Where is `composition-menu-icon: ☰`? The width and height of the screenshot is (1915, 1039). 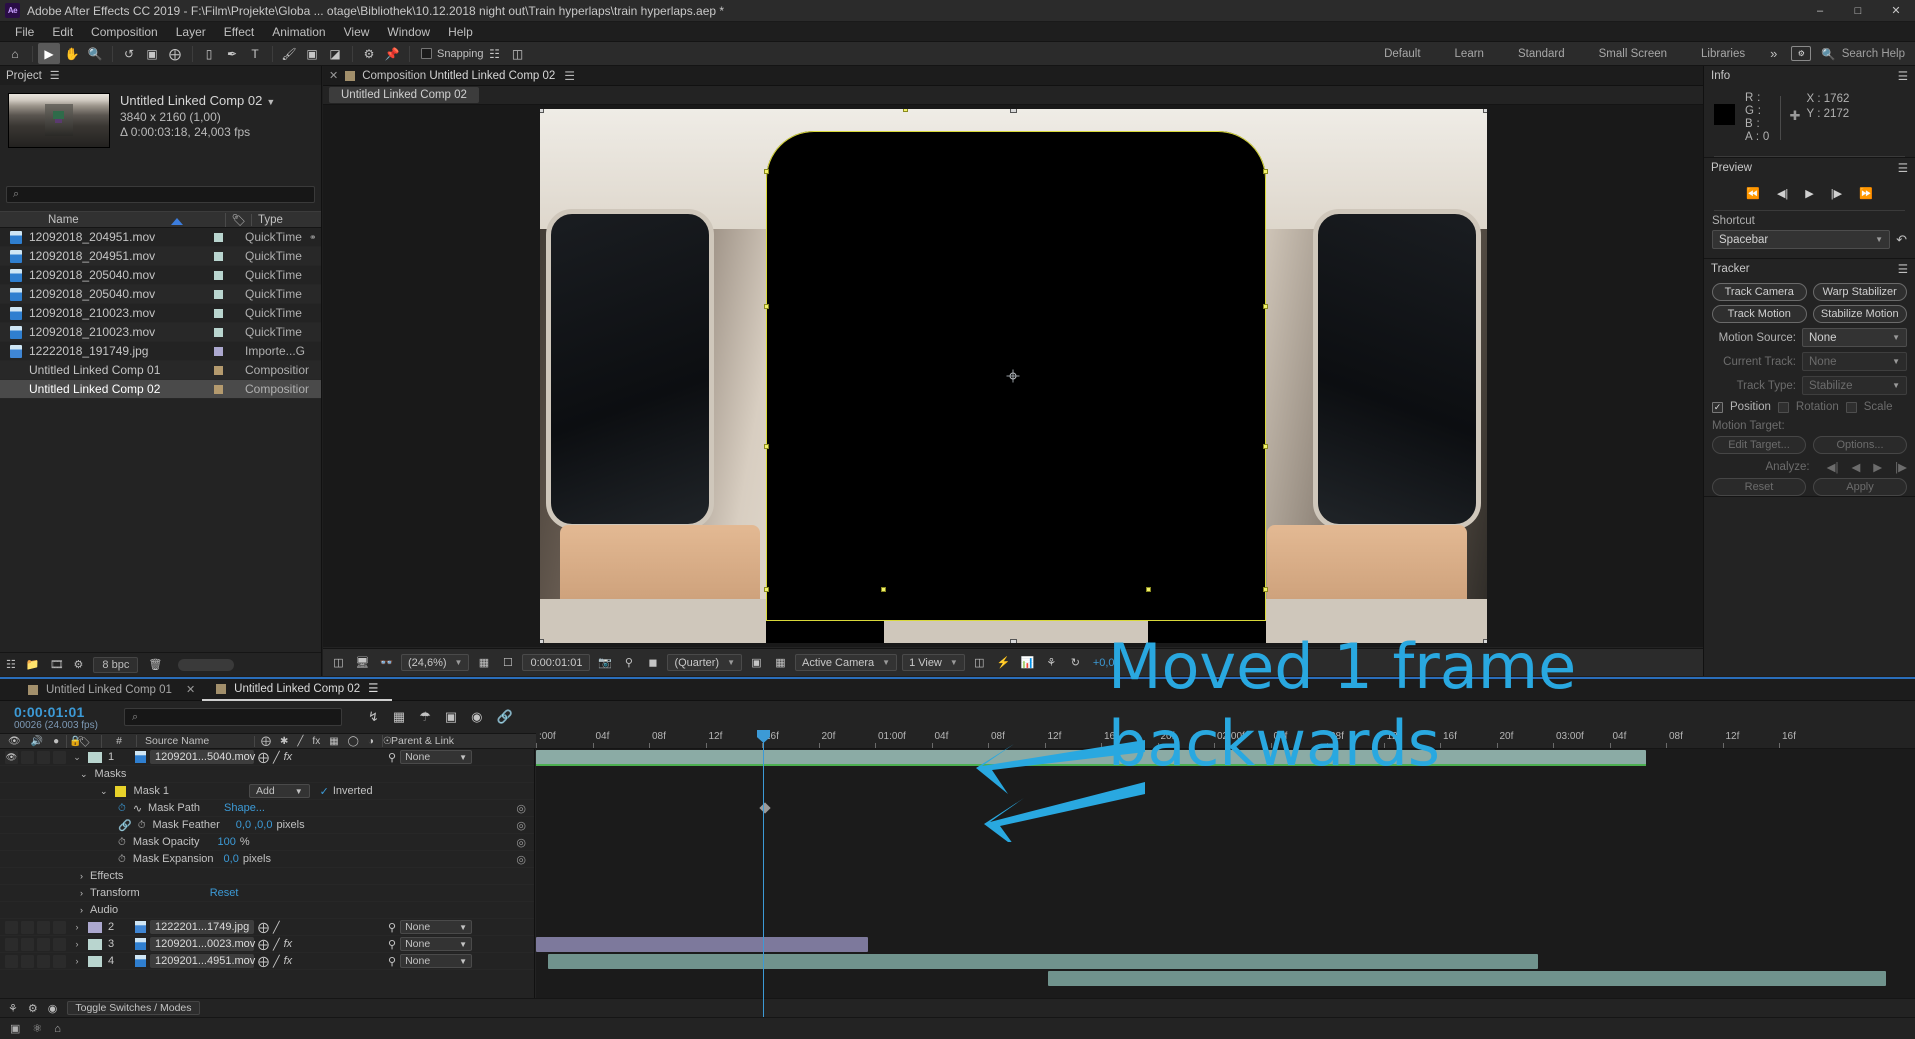
composition-menu-icon: ☰ is located at coordinates (569, 76).